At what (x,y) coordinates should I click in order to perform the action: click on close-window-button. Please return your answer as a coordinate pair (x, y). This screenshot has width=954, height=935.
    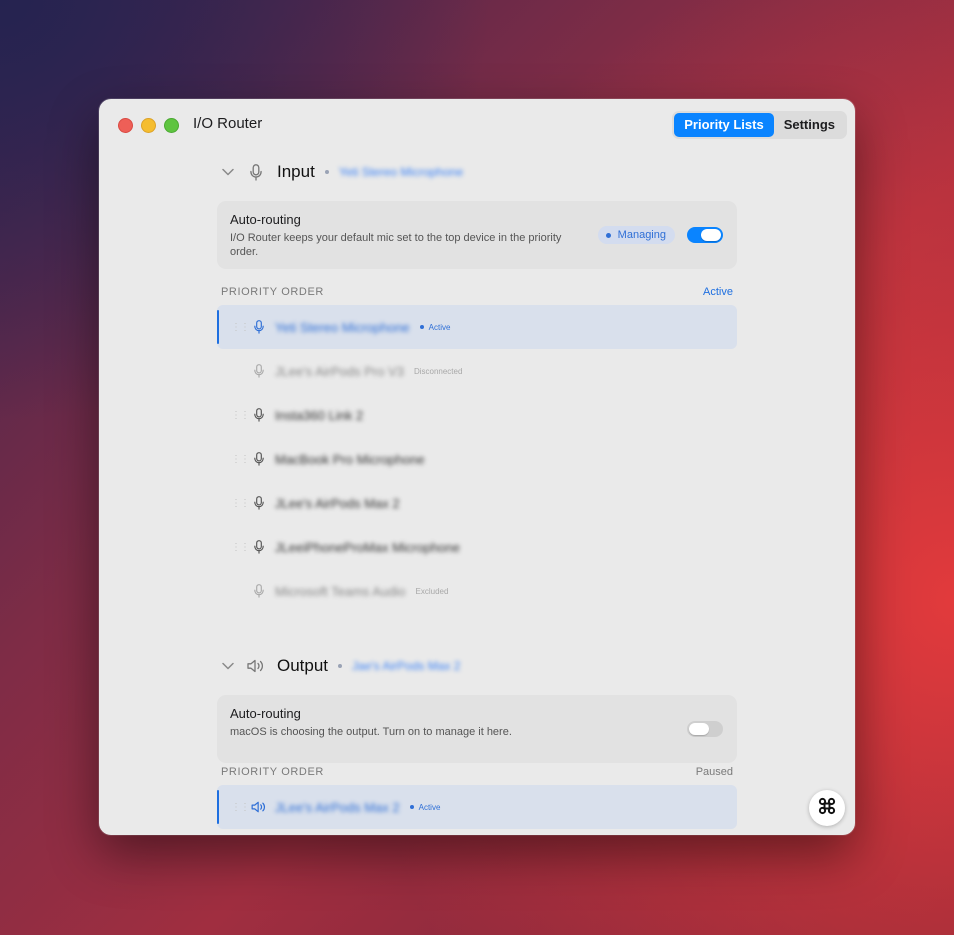
    Looking at the image, I should click on (125, 125).